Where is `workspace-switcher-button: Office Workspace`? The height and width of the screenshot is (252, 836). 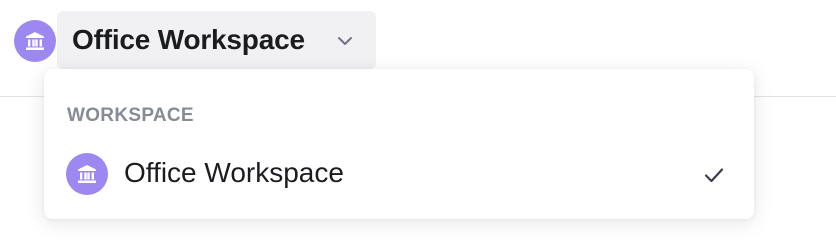 workspace-switcher-button: Office Workspace is located at coordinates (216, 40).